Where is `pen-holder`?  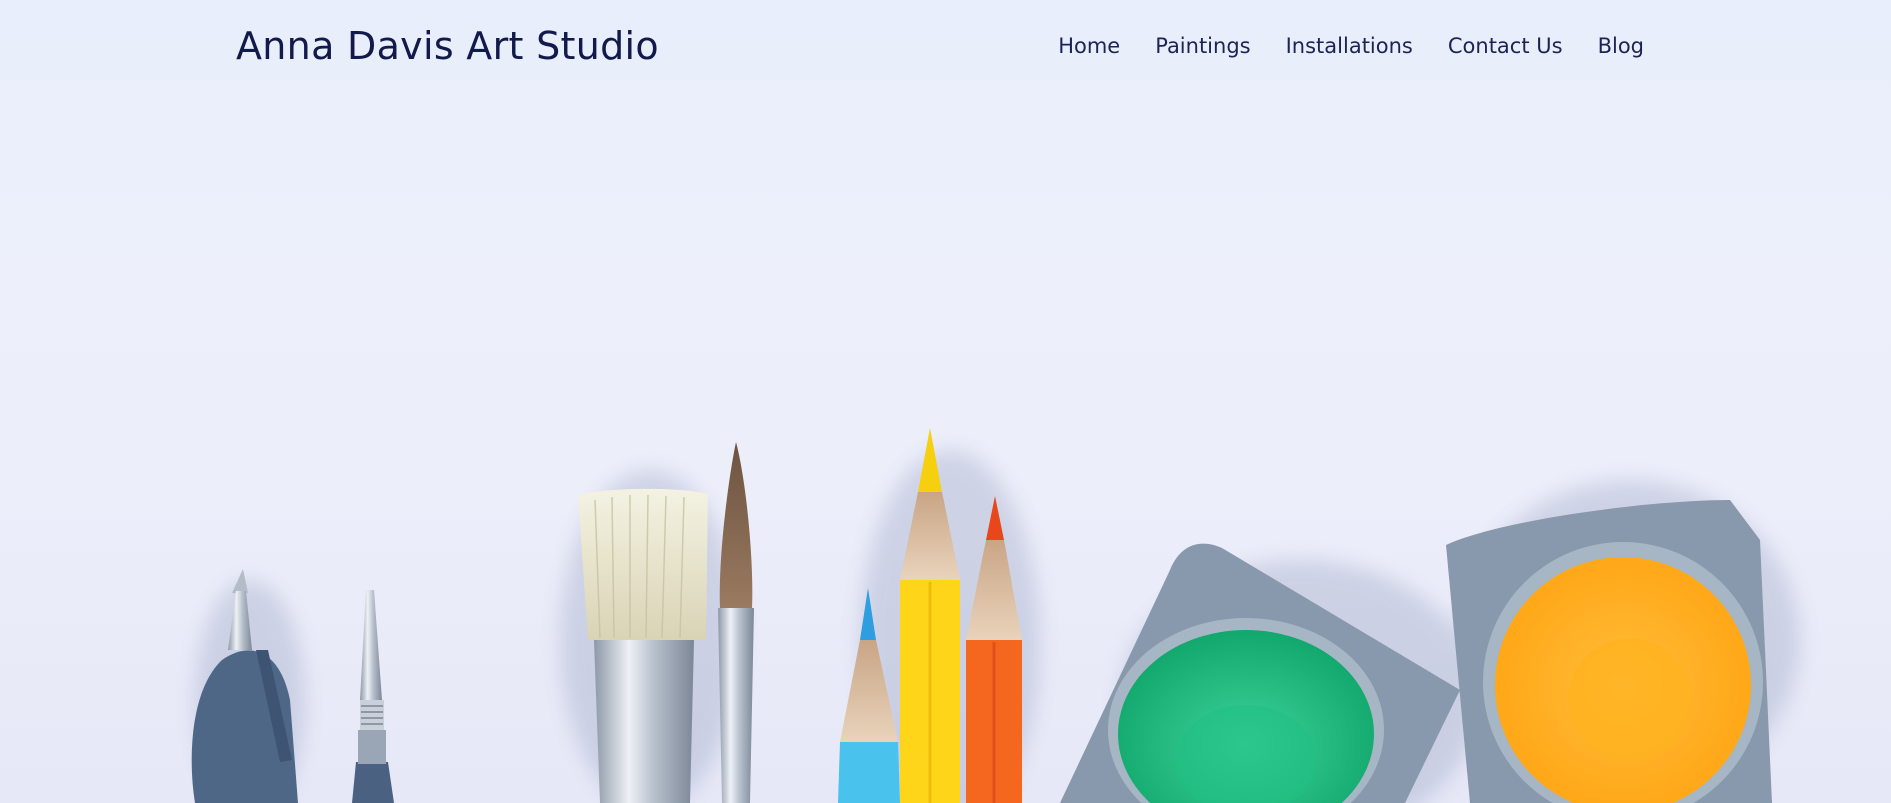 pen-holder is located at coordinates (373, 696).